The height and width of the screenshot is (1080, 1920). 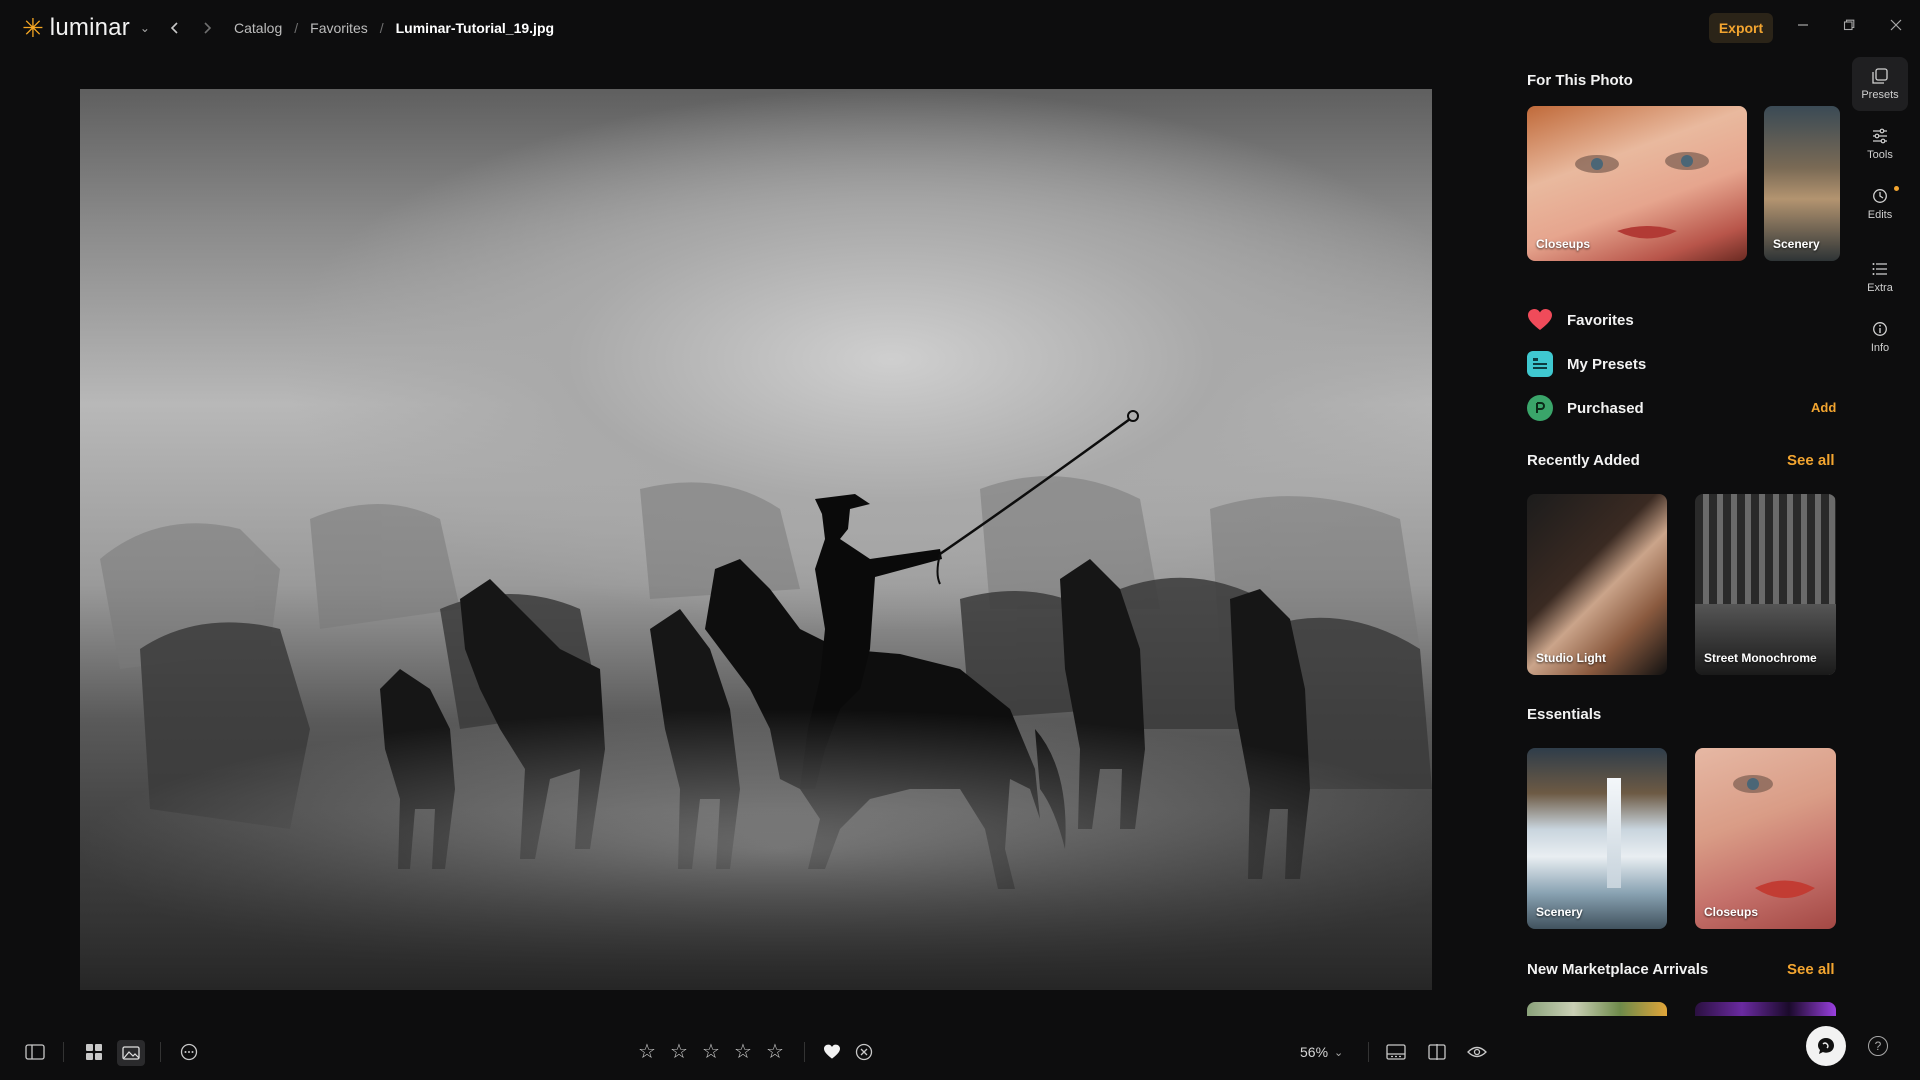 What do you see at coordinates (189, 1052) in the screenshot?
I see `more-options-button` at bounding box center [189, 1052].